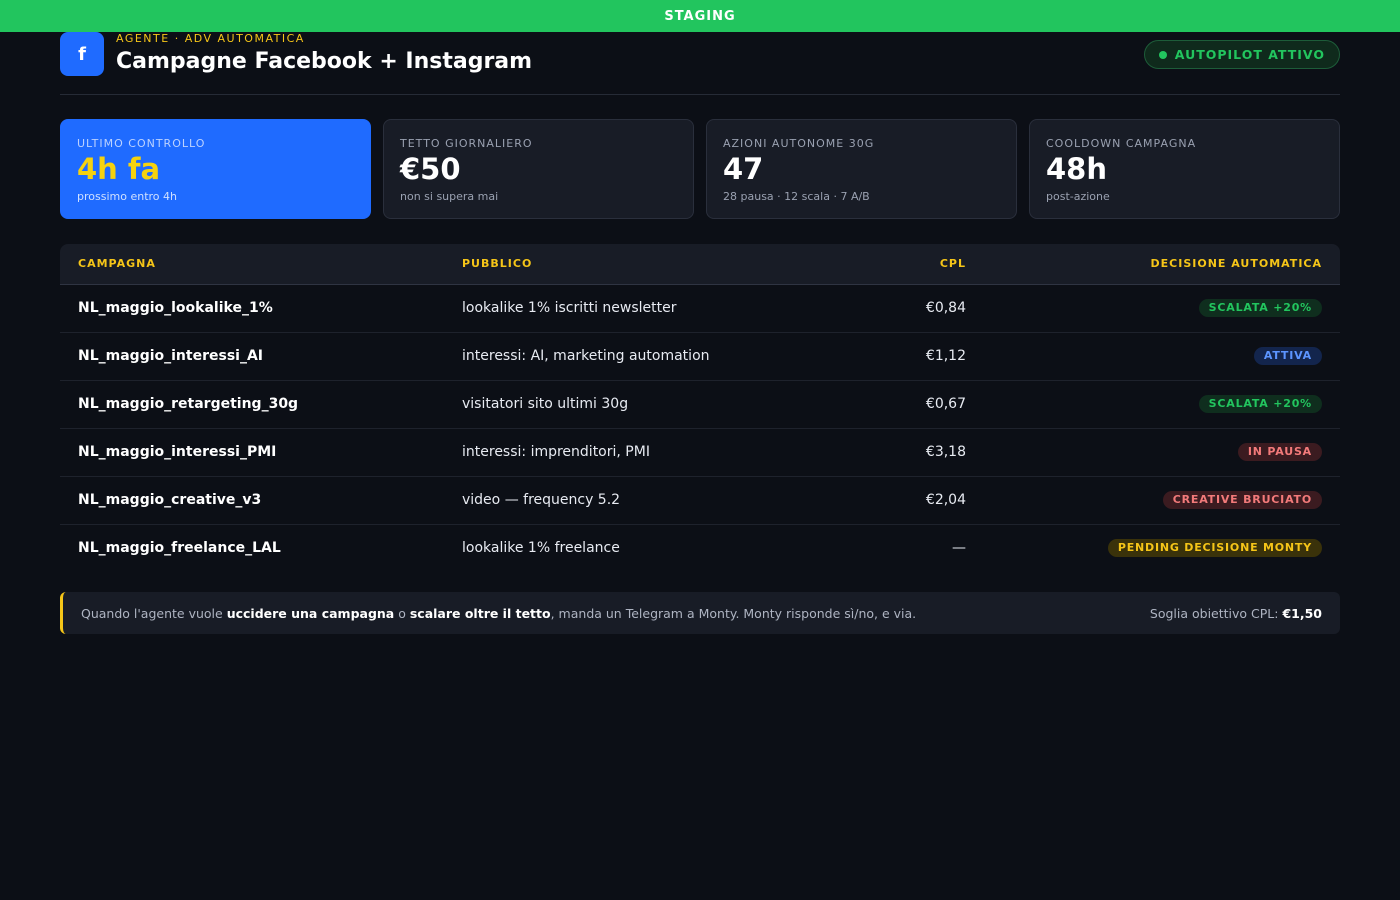  Describe the element at coordinates (609, 308) in the screenshot. I see `campaign-audience: lookalike 1% iscritti newsletter` at that location.